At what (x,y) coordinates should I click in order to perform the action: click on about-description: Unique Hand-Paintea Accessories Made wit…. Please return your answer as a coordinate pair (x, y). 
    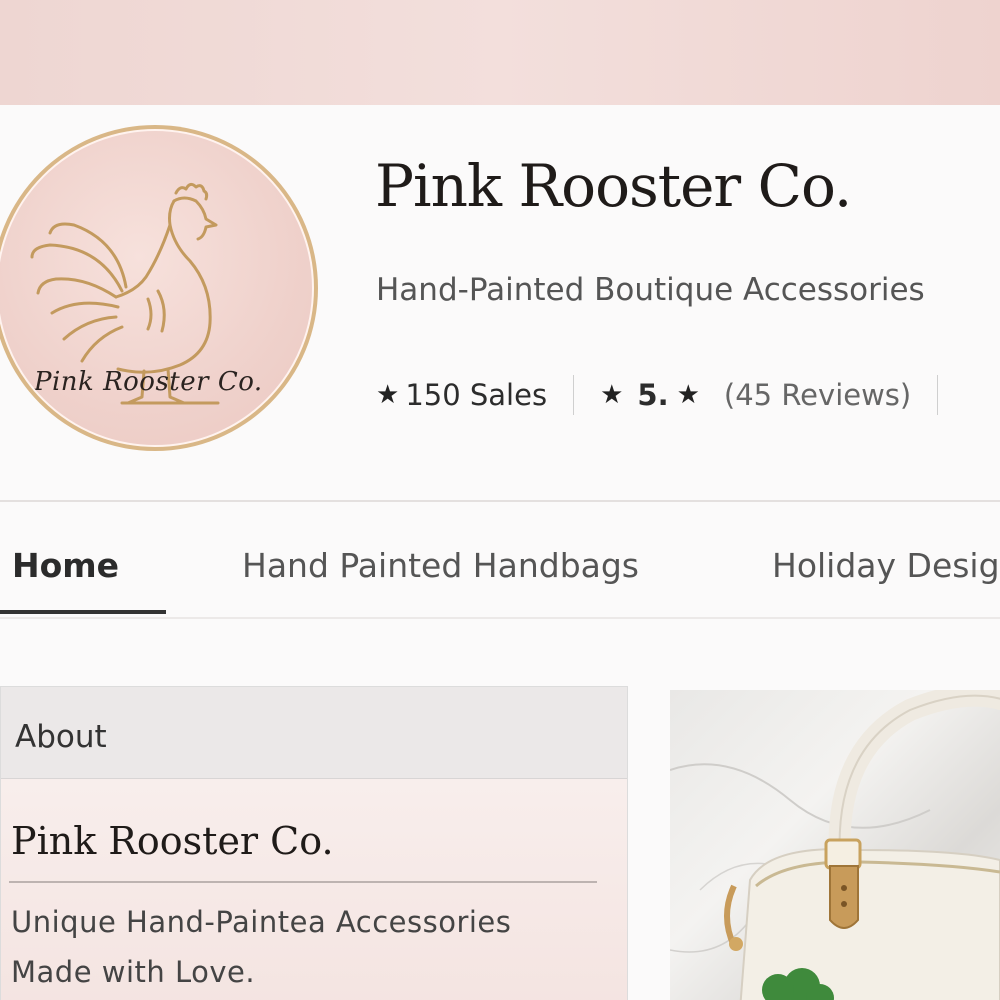
    Looking at the image, I should click on (261, 947).